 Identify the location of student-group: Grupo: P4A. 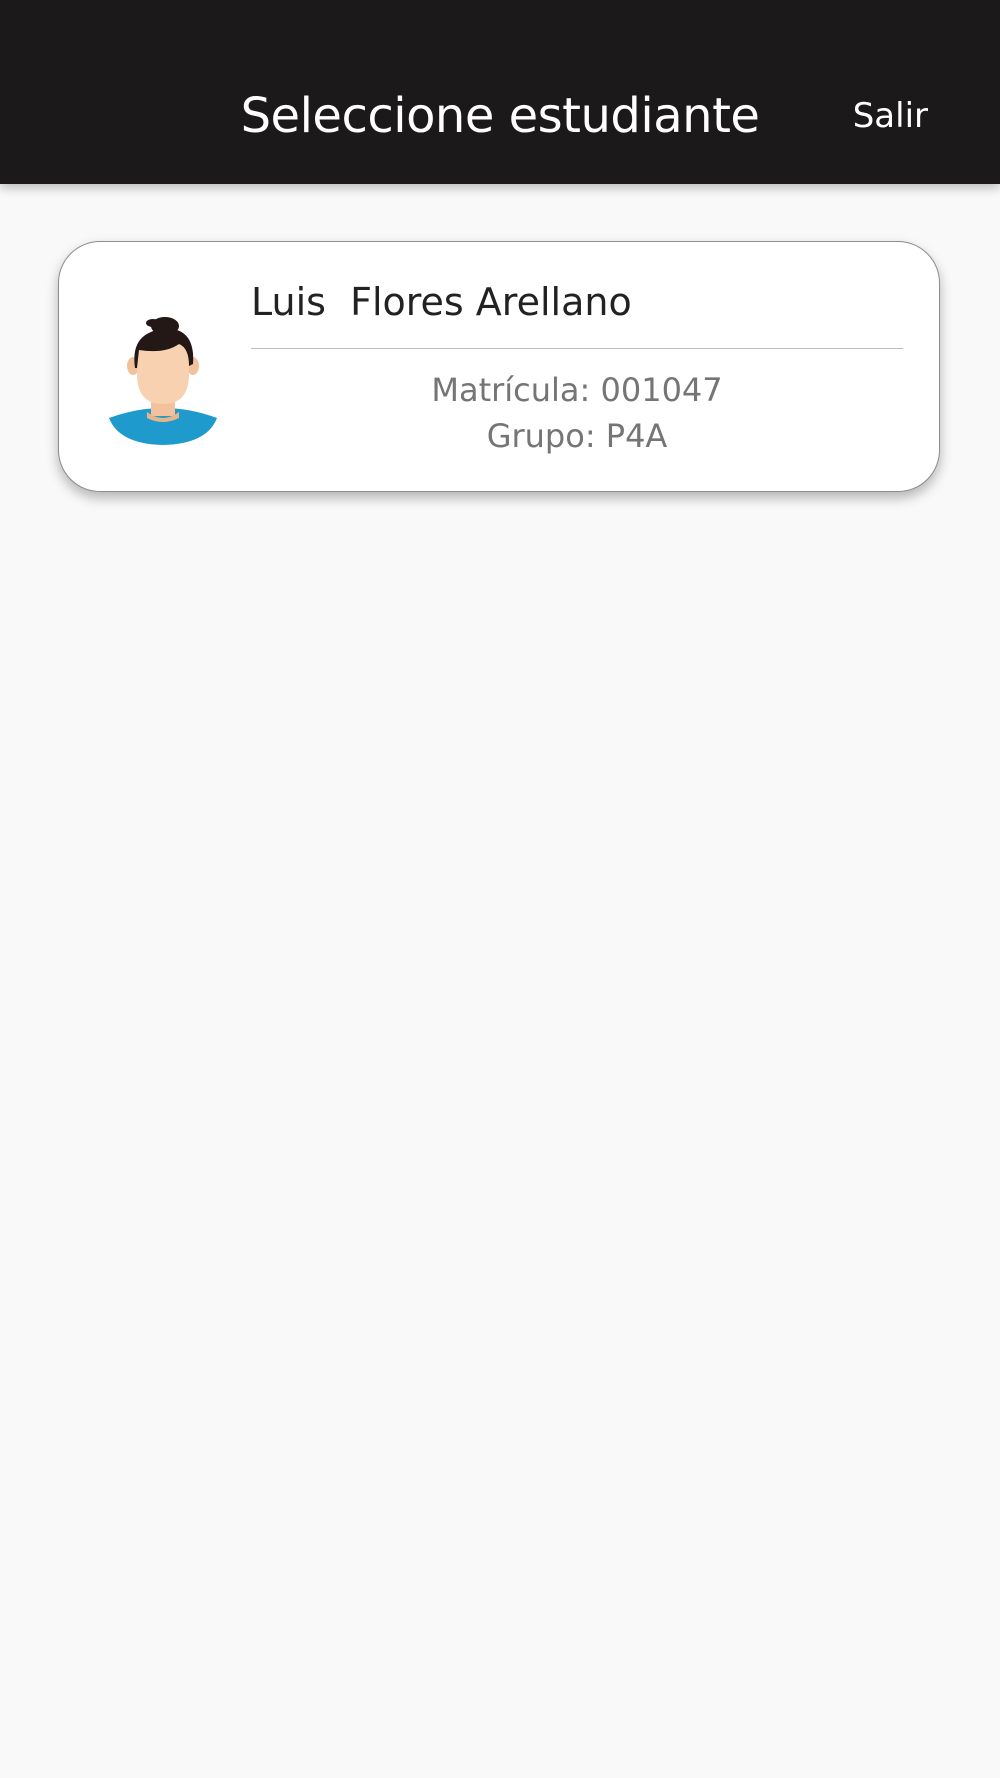
(577, 436).